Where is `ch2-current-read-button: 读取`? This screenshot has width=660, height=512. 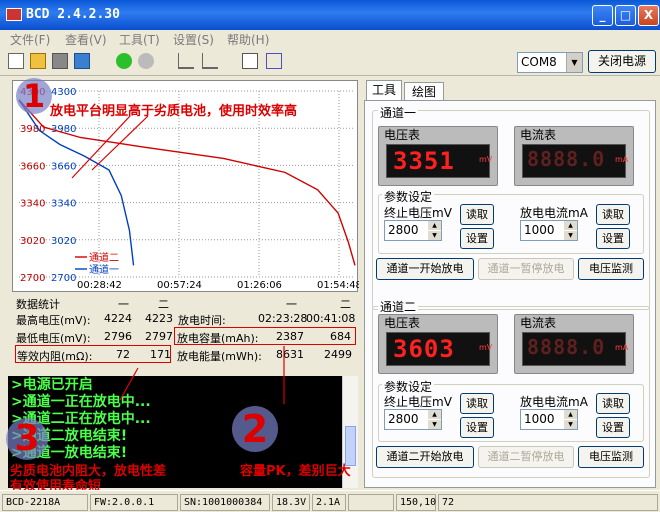 ch2-current-read-button: 读取 is located at coordinates (613, 403).